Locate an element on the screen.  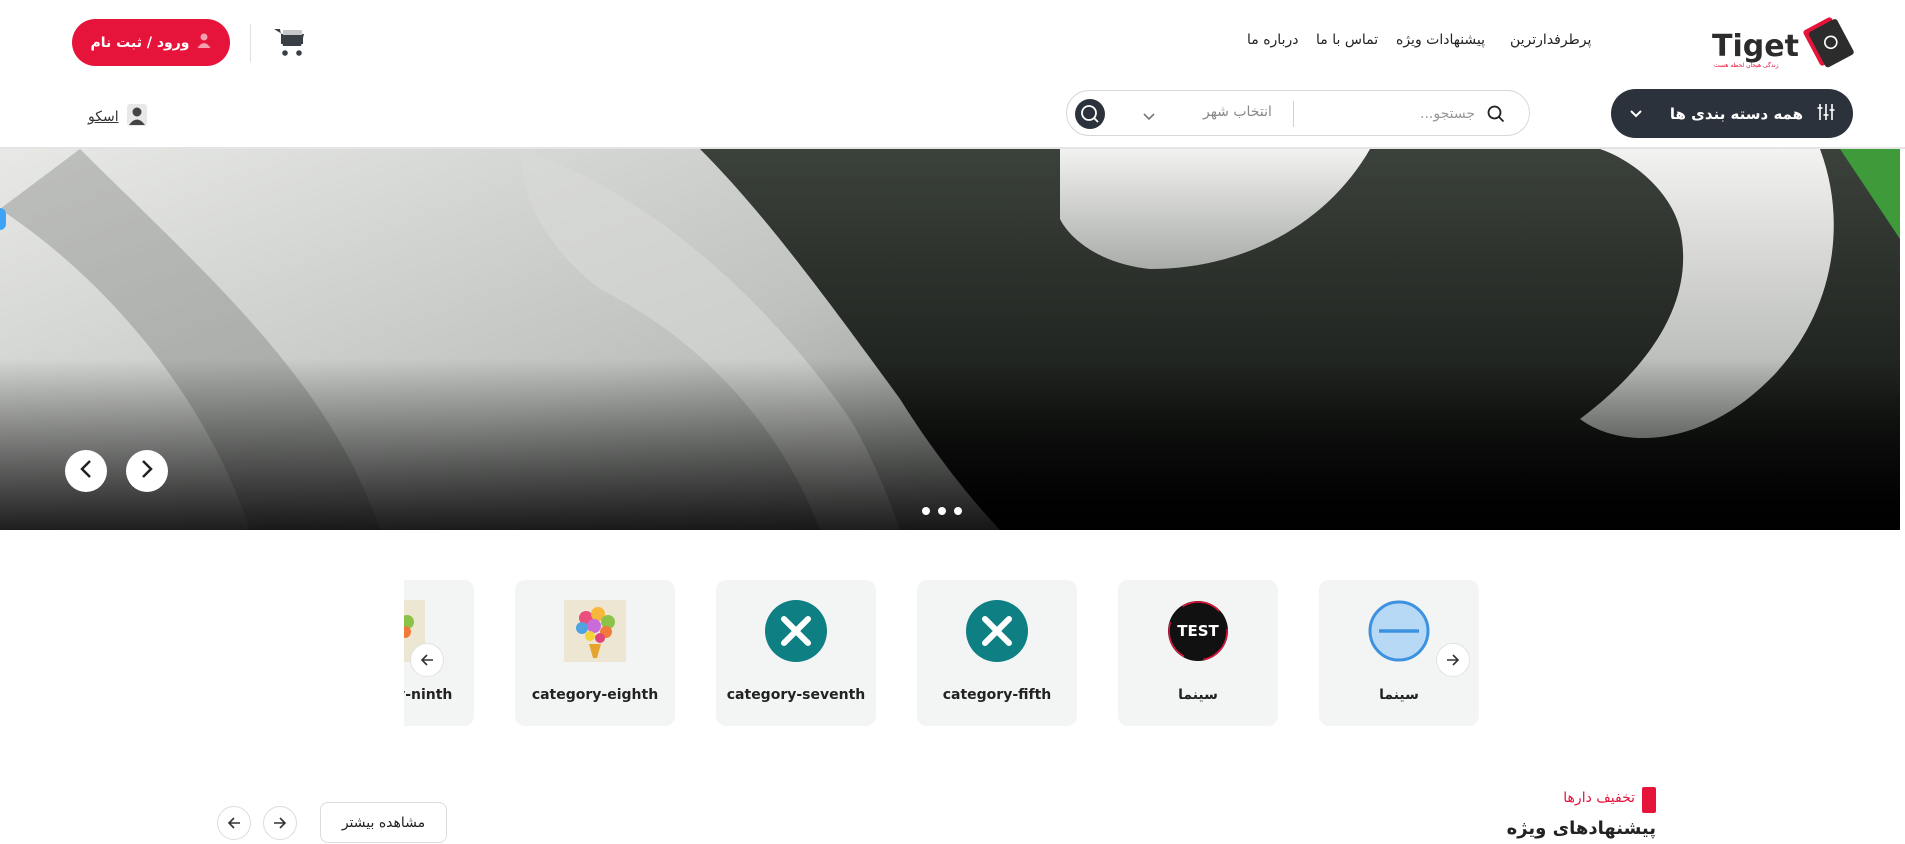
search-input is located at coordinates (1390, 114).